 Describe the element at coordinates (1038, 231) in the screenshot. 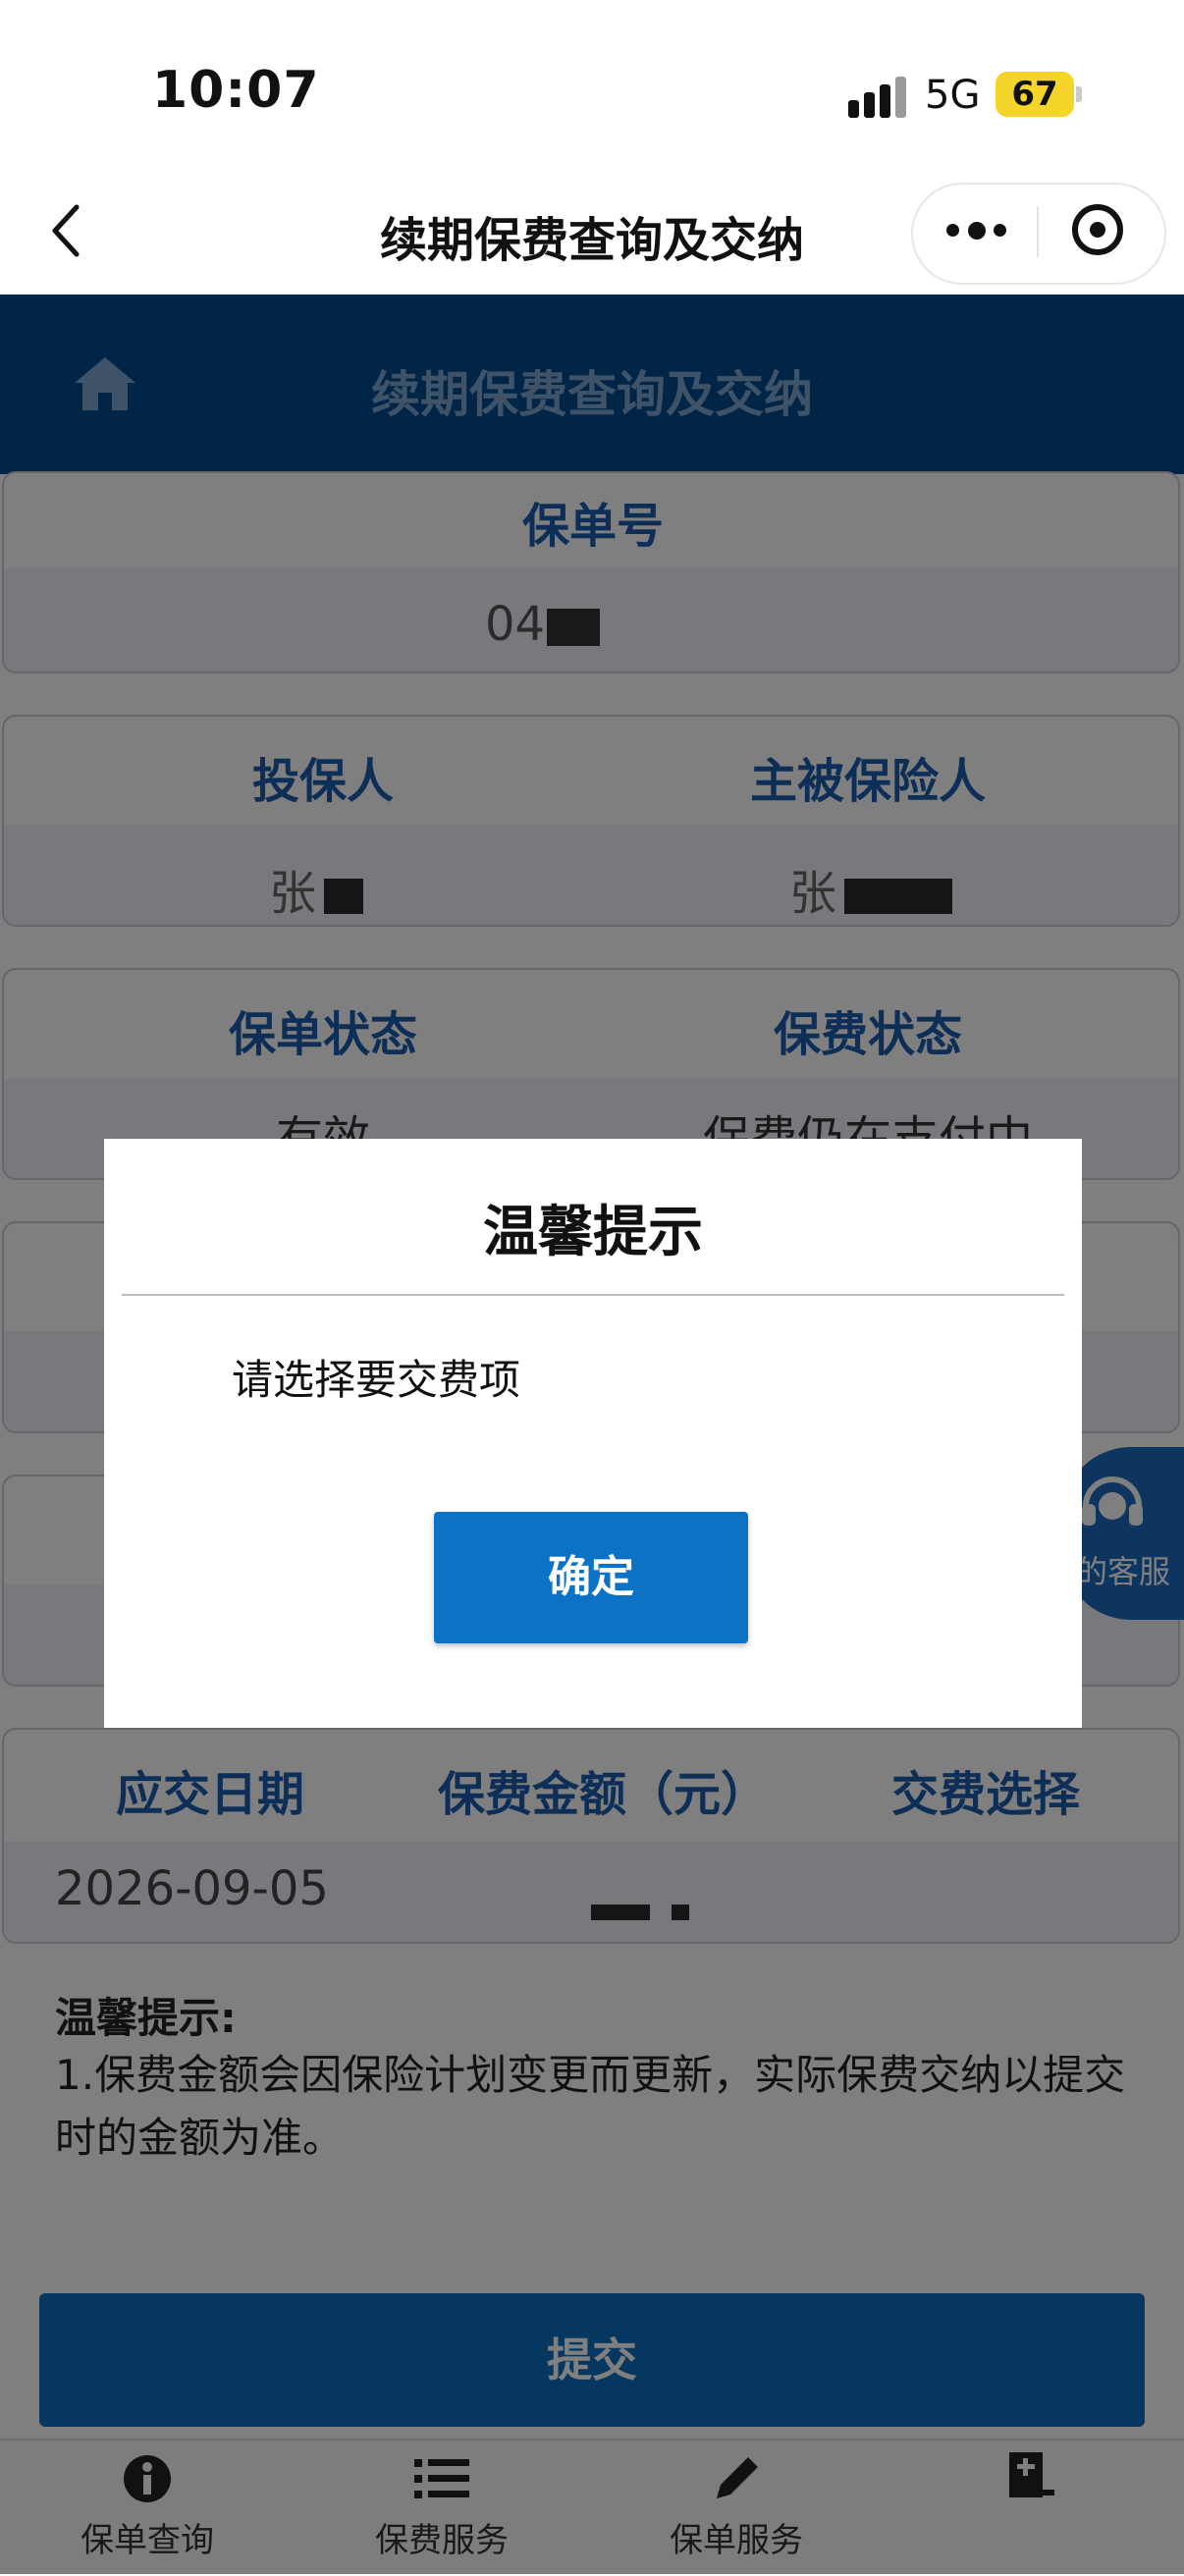

I see `capsule-divider` at that location.